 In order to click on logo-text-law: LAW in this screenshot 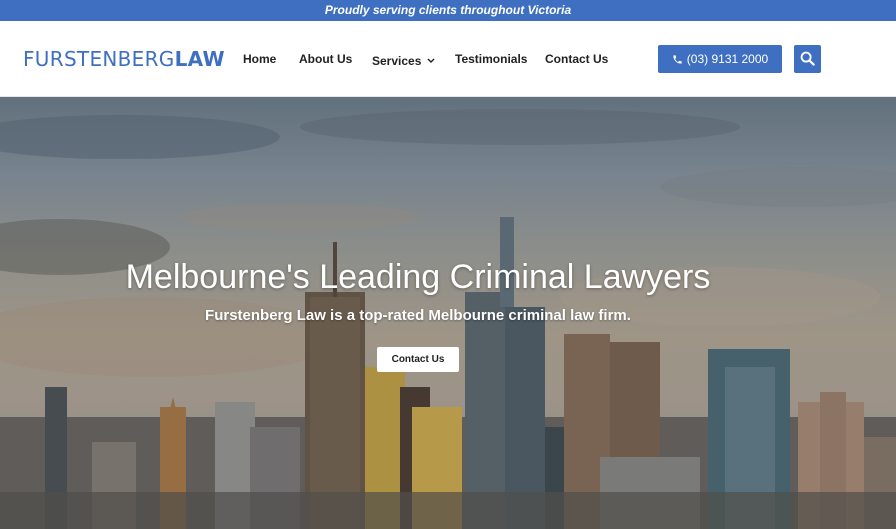, I will do `click(199, 59)`.